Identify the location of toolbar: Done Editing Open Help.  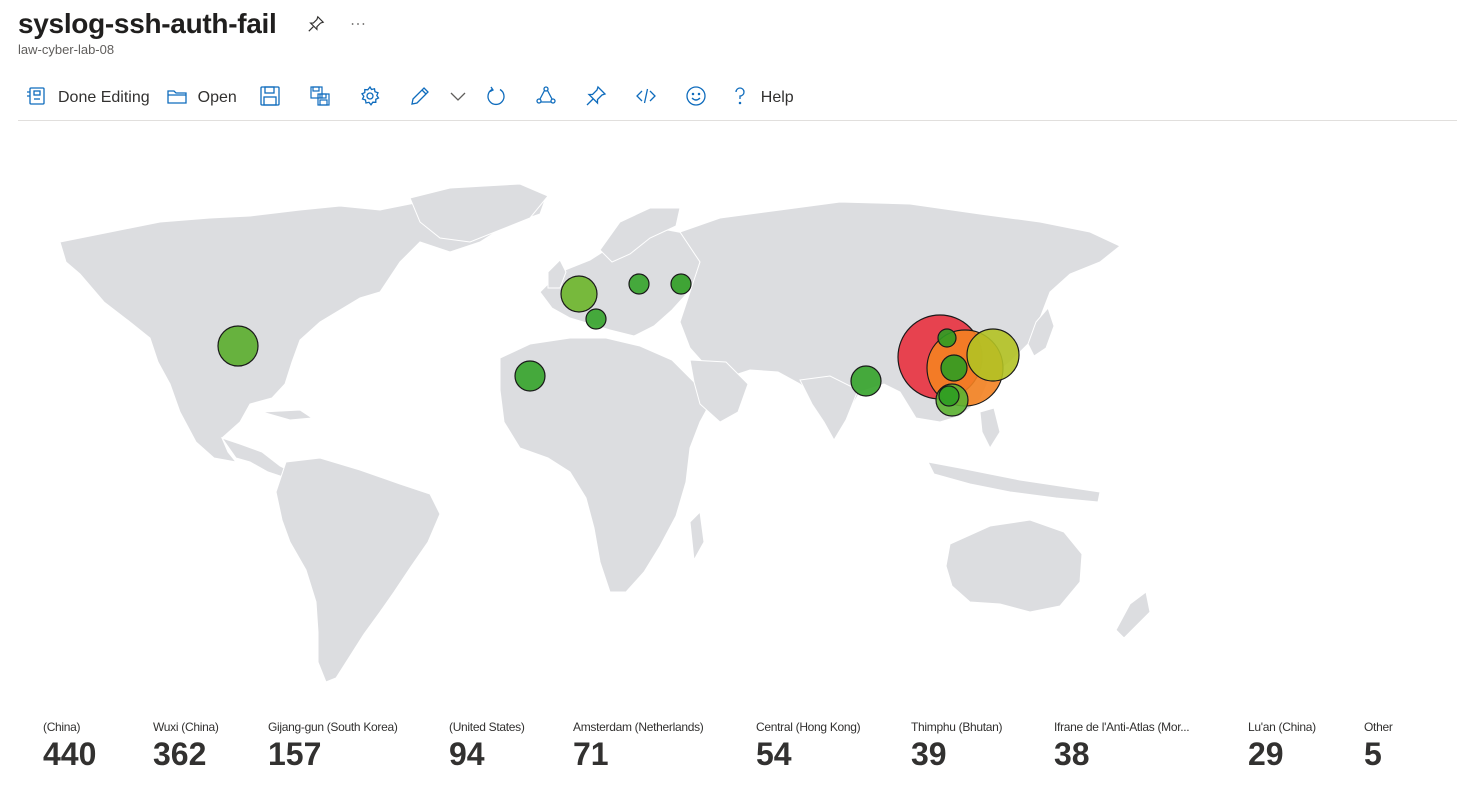
(737, 101).